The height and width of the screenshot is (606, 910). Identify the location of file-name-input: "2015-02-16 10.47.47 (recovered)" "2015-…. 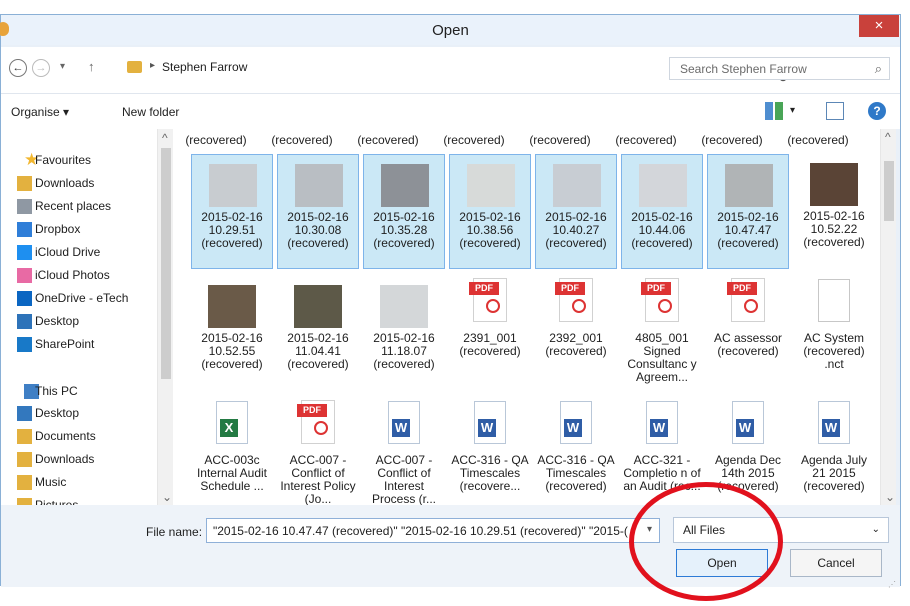
(433, 530).